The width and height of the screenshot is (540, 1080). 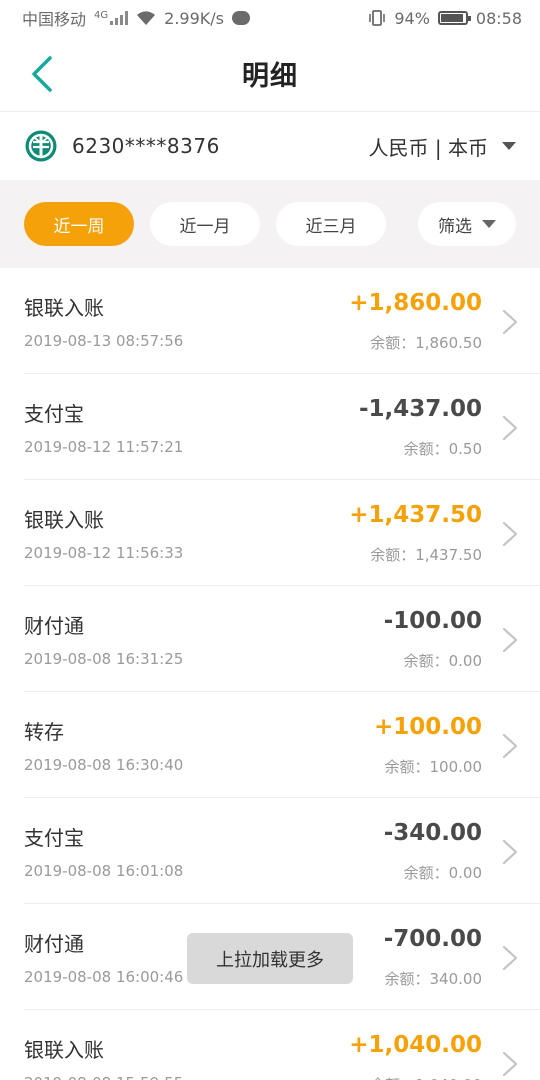 I want to click on transaction-balance: 余额：1,040.00, so click(x=426, y=1077).